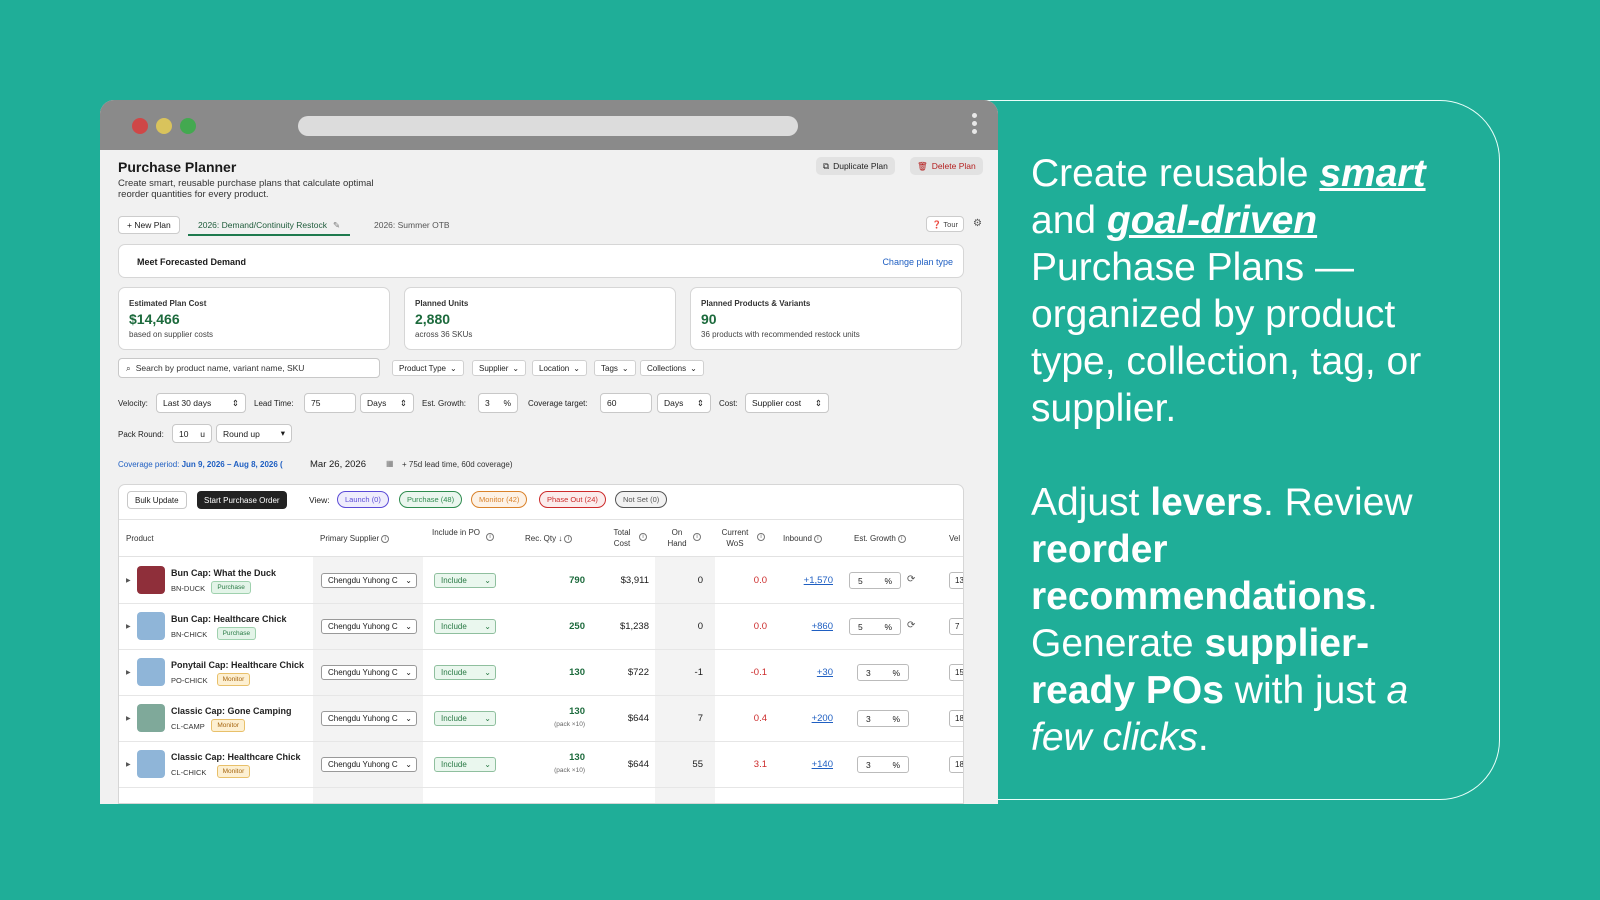  I want to click on pencil-icon: ✎, so click(336, 225).